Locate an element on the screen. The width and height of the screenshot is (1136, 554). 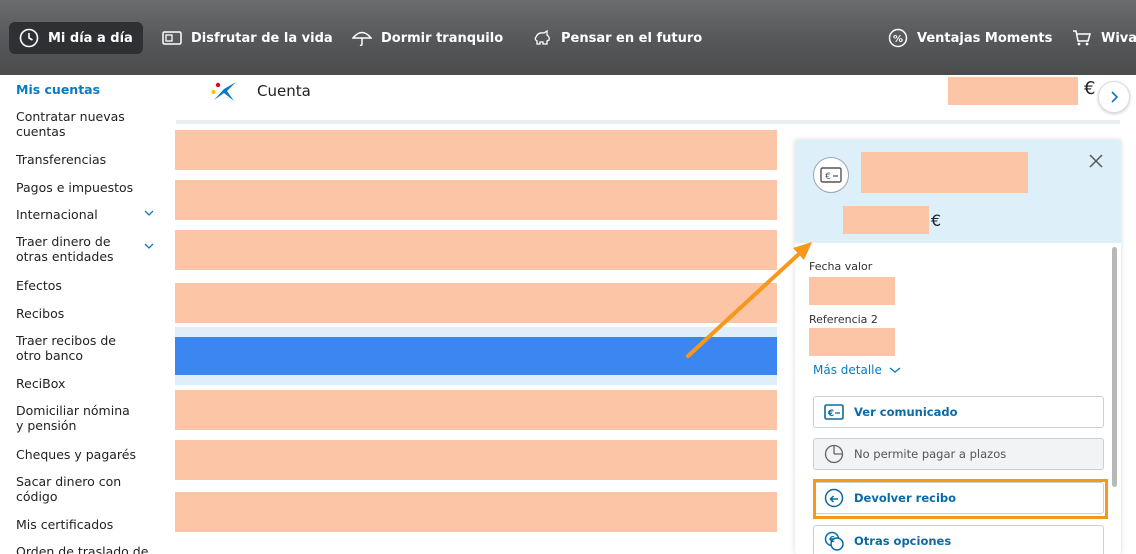
ticket-icon is located at coordinates (172, 38).